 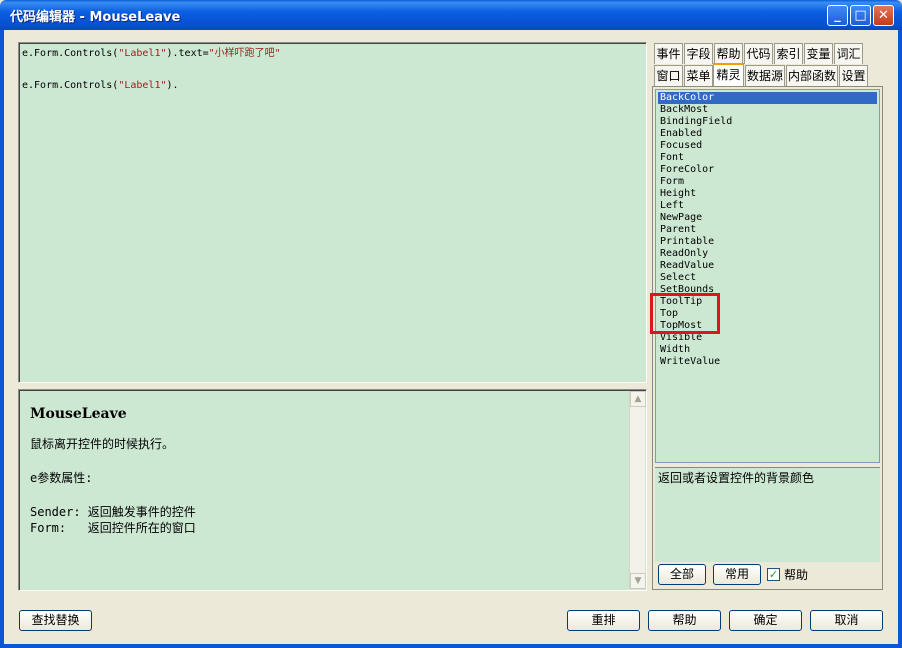 What do you see at coordinates (846, 620) in the screenshot?
I see `cancel-button: 取消` at bounding box center [846, 620].